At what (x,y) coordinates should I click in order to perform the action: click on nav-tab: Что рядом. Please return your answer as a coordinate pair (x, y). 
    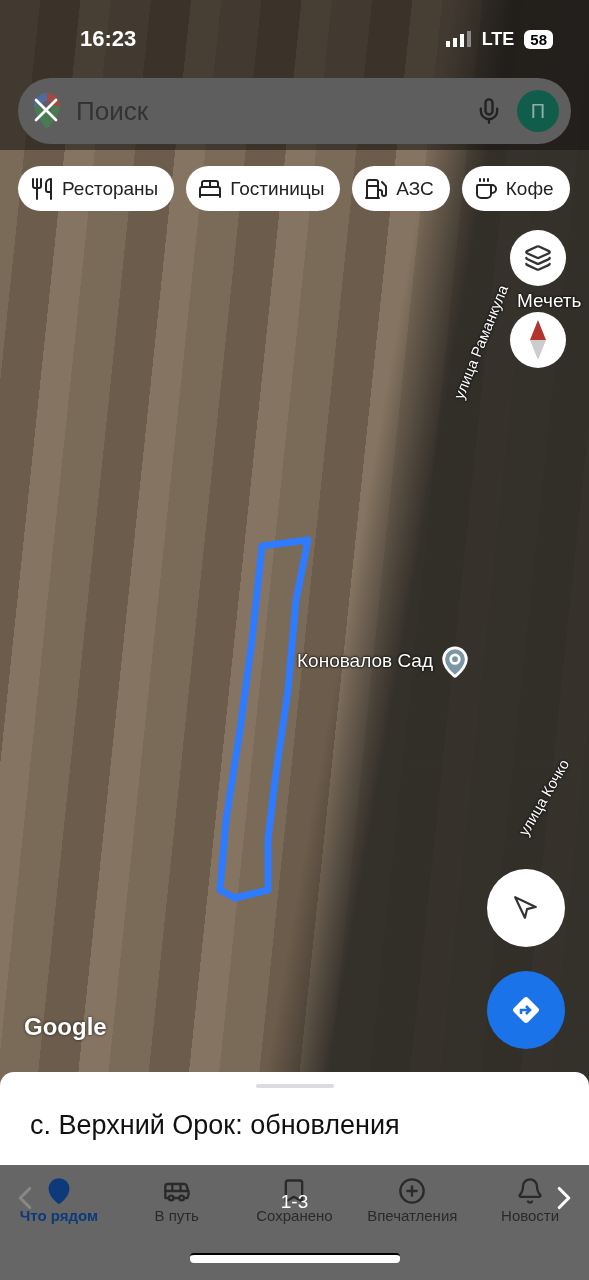
    Looking at the image, I should click on (59, 1200).